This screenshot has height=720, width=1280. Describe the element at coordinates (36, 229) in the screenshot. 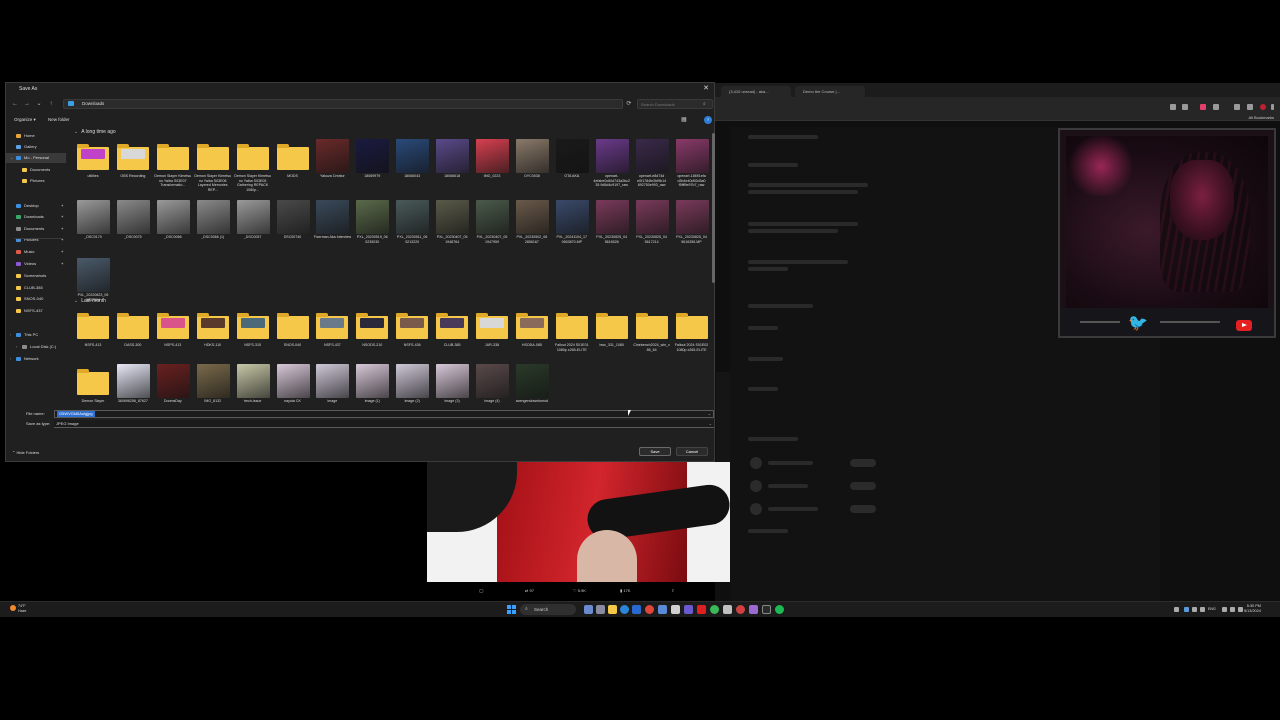

I see `sidebar-item-documents-quick: Documents ✦` at that location.